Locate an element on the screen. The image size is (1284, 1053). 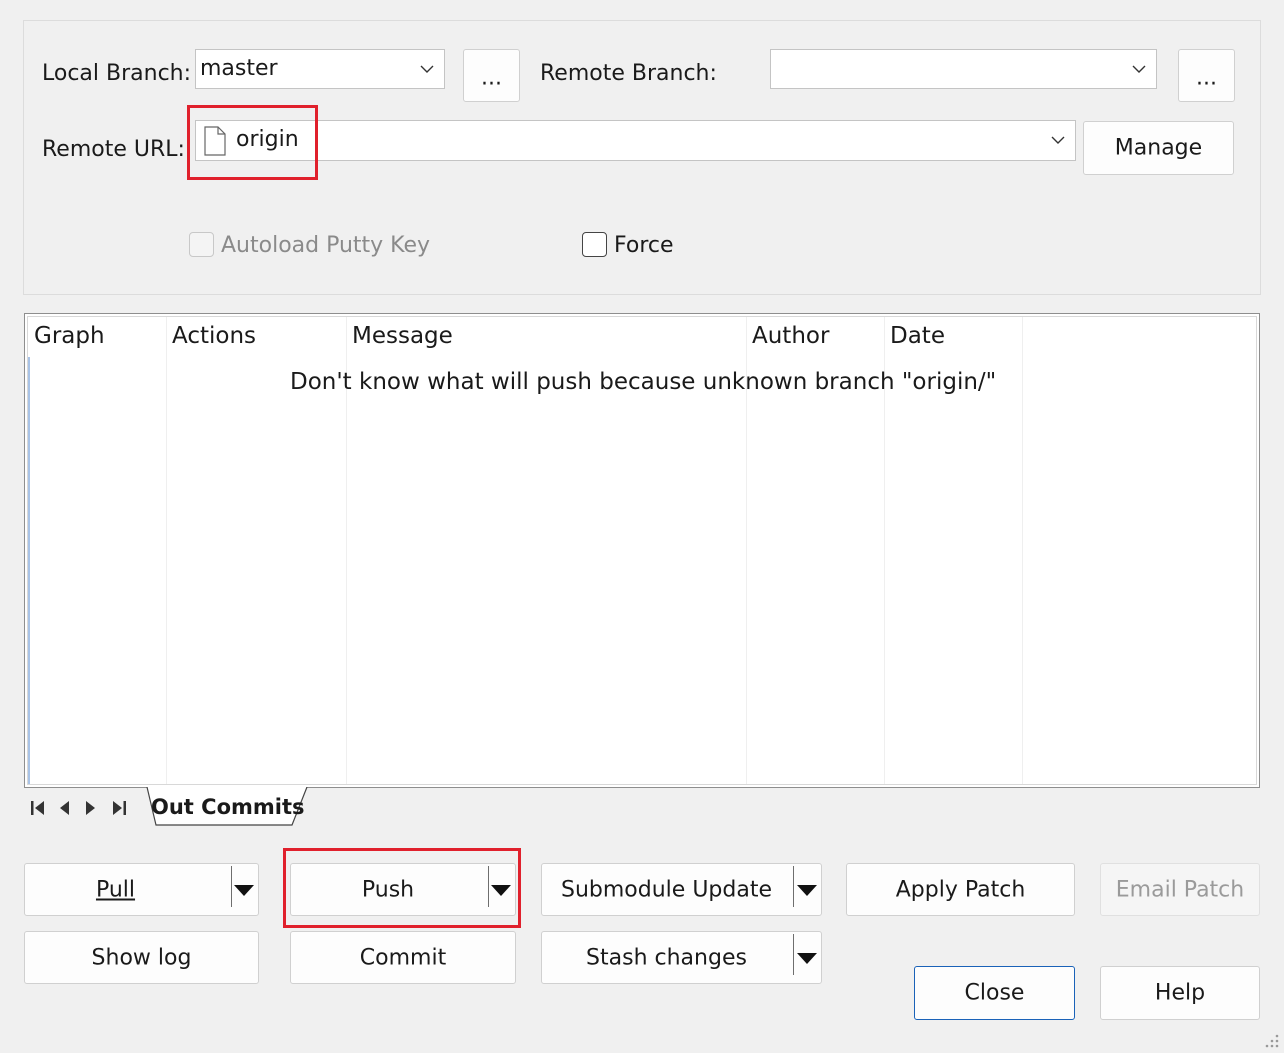
first-tab-icon is located at coordinates (38, 808).